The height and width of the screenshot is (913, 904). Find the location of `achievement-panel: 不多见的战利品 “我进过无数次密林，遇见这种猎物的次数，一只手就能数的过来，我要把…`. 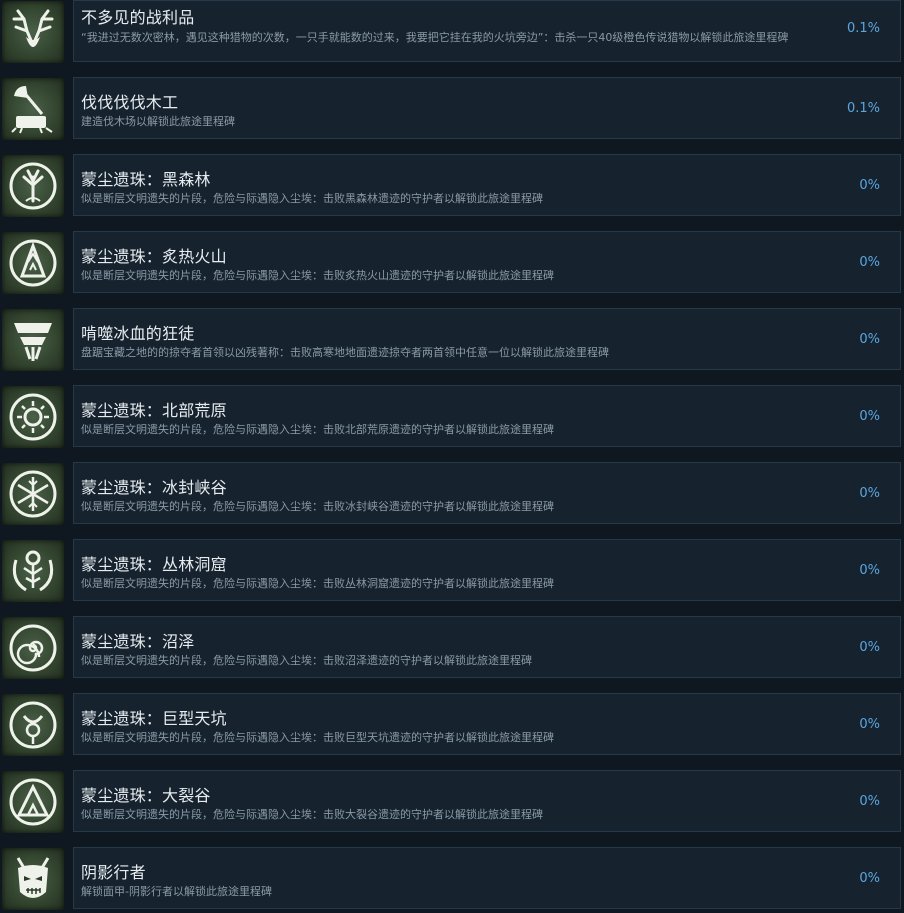

achievement-panel: 不多见的战利品 “我进过无数次密林，遇见这种猎物的次数，一只手就能数的过来，我要把… is located at coordinates (487, 31).